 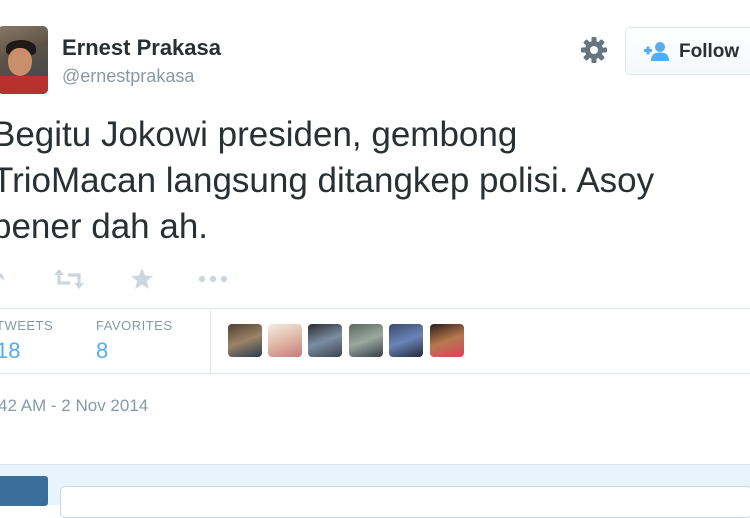 I want to click on add-user-icon, so click(x=656, y=51).